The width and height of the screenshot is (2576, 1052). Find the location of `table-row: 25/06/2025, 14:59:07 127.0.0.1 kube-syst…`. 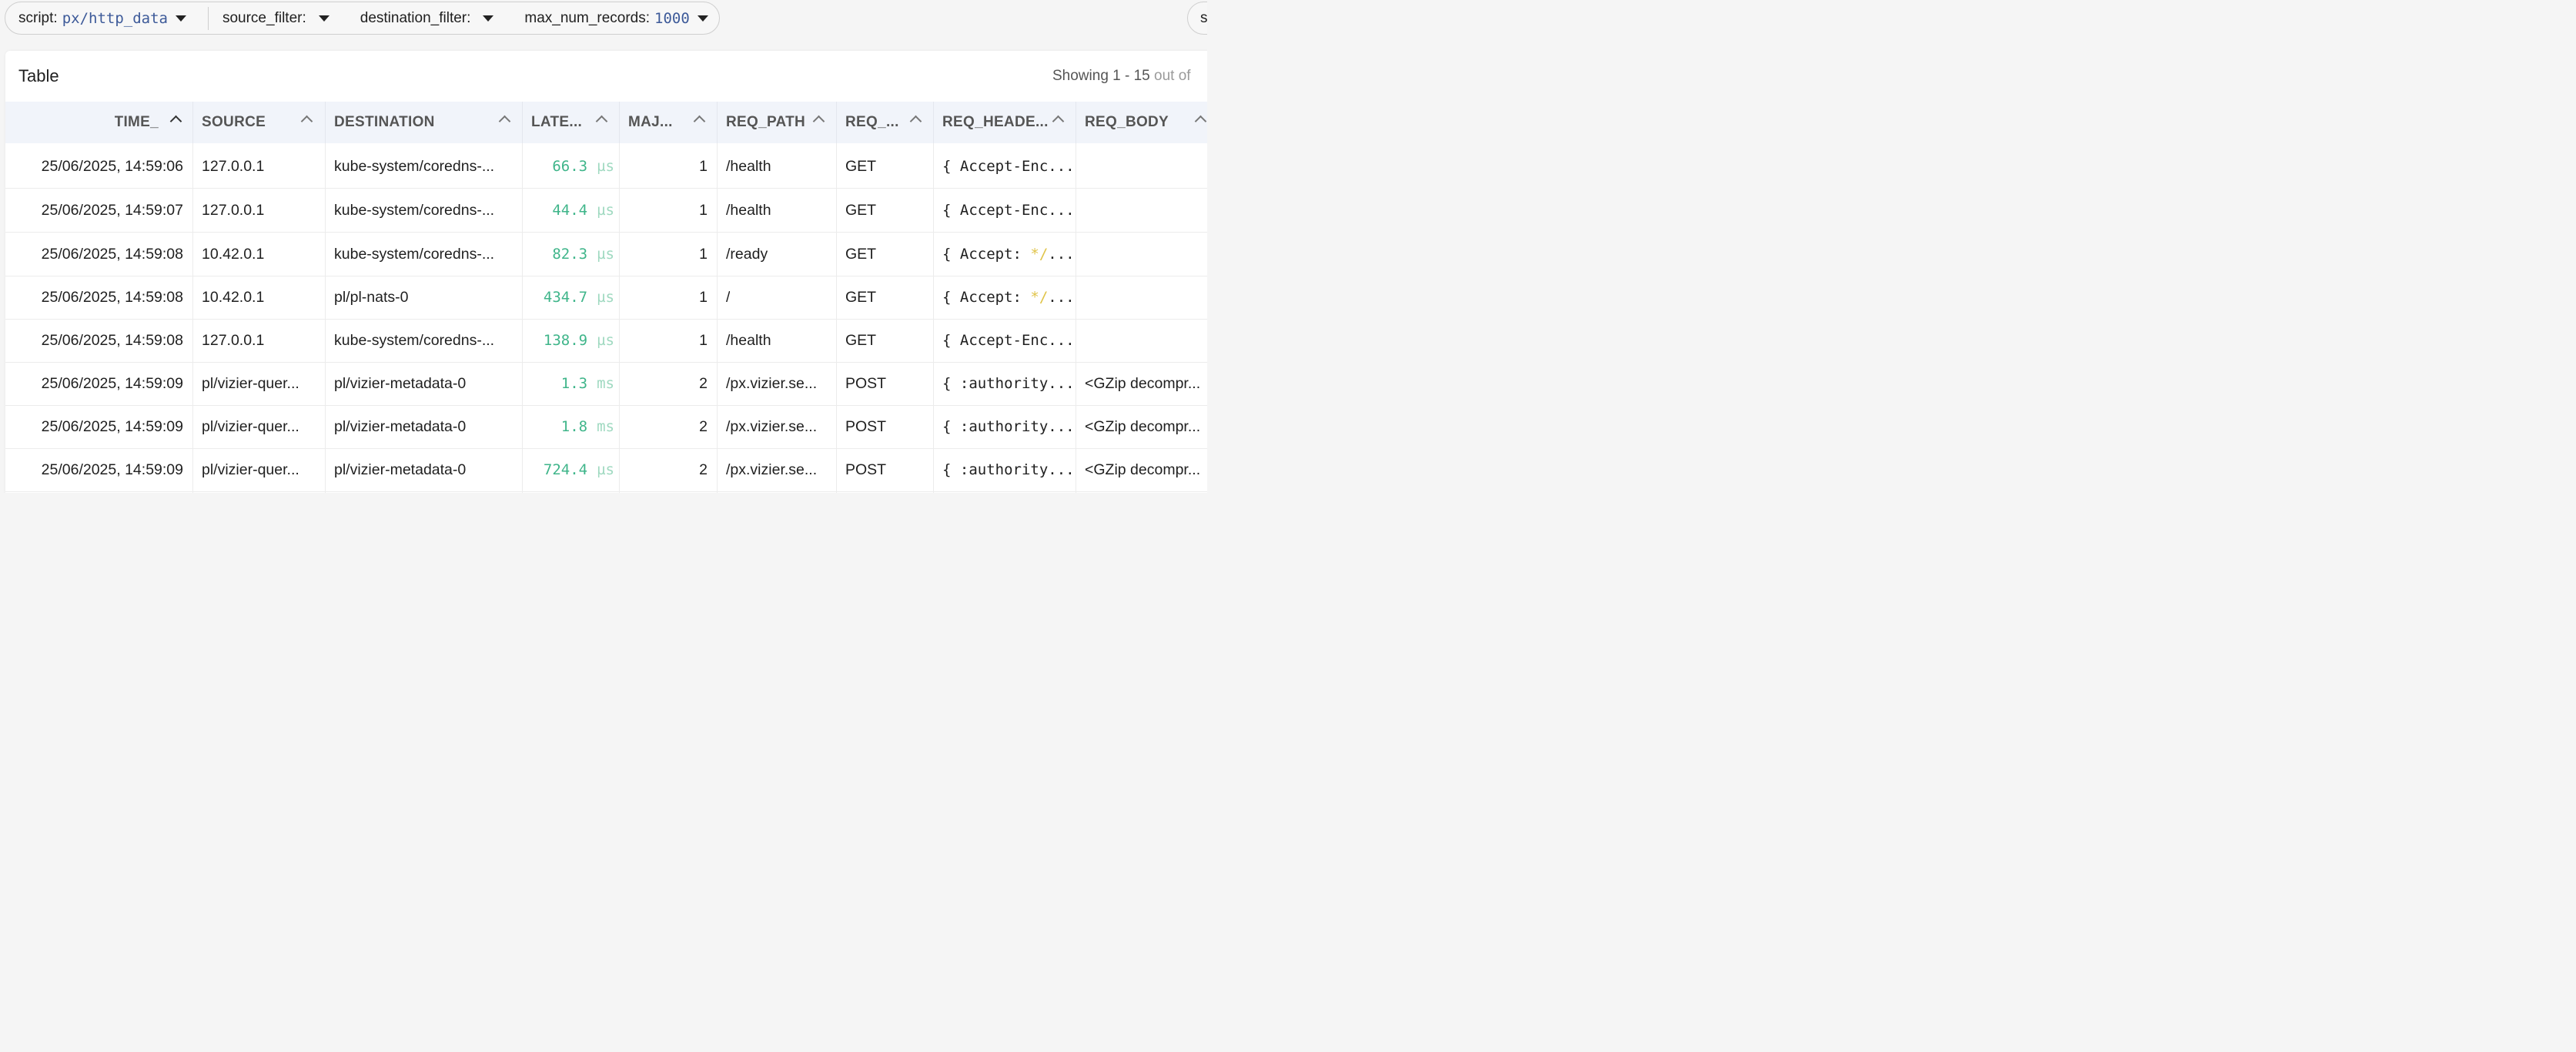

table-row: 25/06/2025, 14:59:07 127.0.0.1 kube-syst… is located at coordinates (606, 211).